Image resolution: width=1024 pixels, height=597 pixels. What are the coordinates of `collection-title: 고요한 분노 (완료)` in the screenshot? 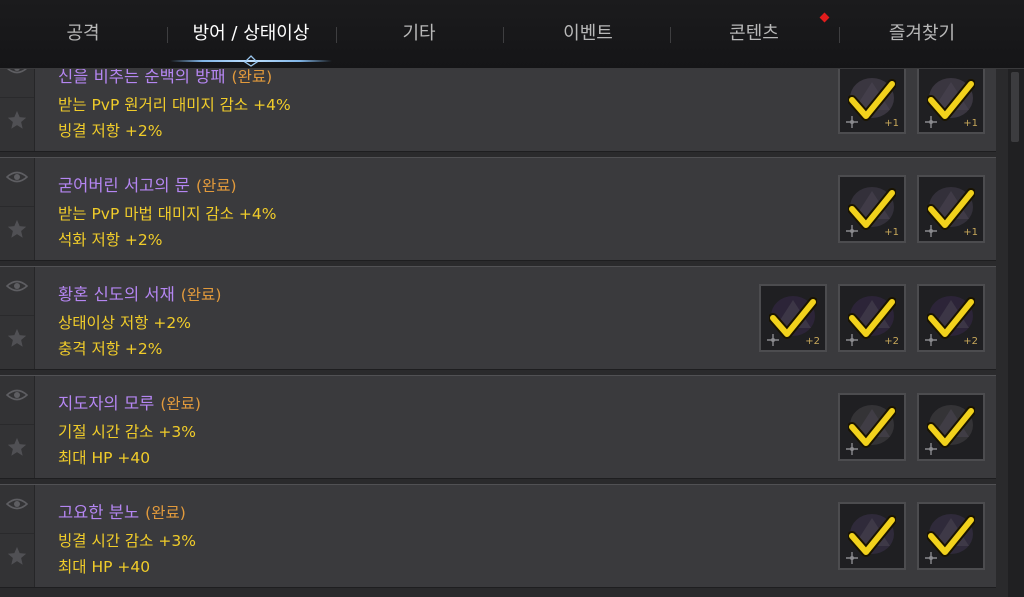 It's located at (122, 511).